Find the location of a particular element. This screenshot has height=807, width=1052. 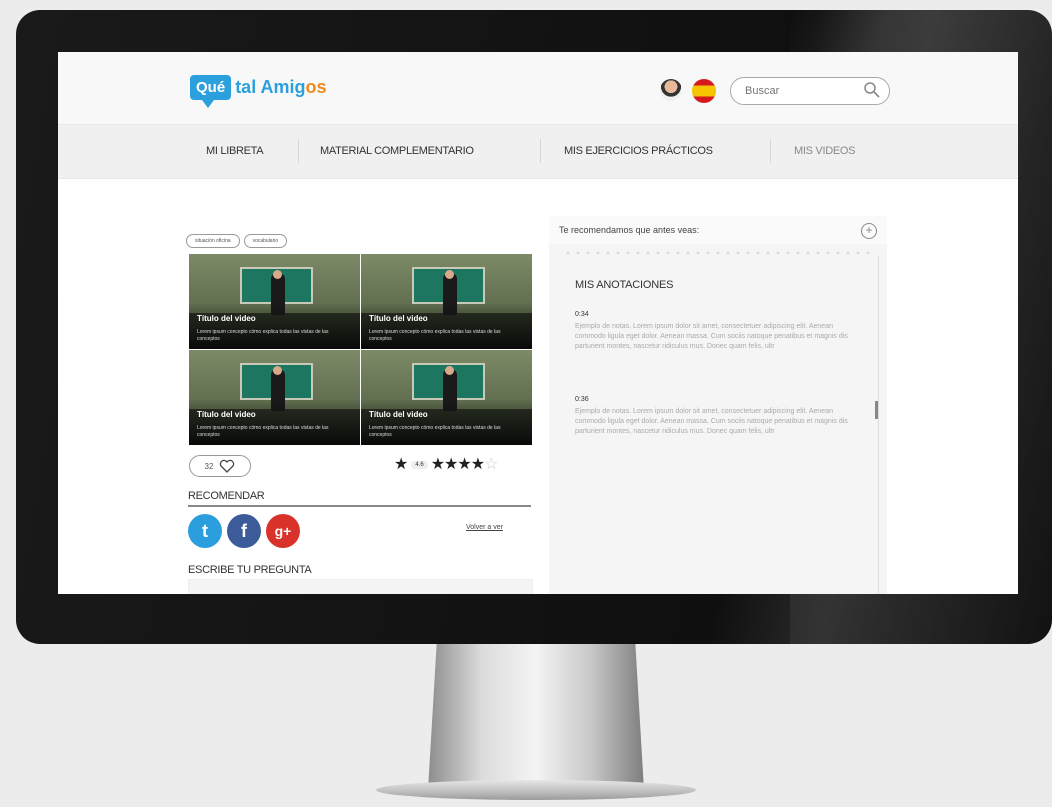

question-input is located at coordinates (360, 586).